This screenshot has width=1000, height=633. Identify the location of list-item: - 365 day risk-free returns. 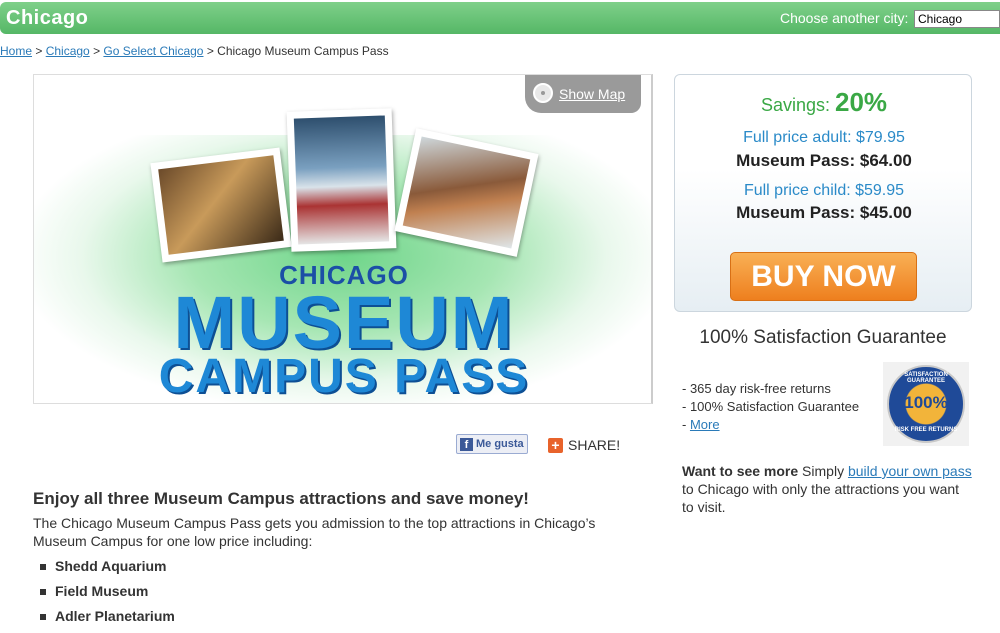
(756, 388).